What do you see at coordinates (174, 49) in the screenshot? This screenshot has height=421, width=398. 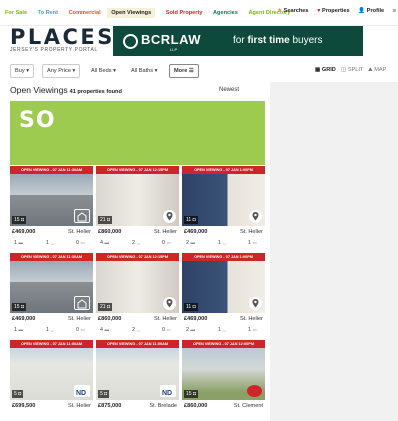 I see `banner-llp: LLP` at bounding box center [174, 49].